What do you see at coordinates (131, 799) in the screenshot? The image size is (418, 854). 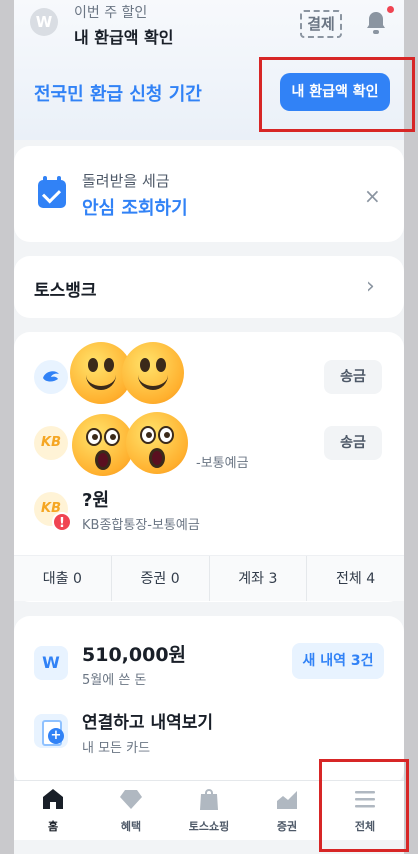 I see `diamond-icon` at bounding box center [131, 799].